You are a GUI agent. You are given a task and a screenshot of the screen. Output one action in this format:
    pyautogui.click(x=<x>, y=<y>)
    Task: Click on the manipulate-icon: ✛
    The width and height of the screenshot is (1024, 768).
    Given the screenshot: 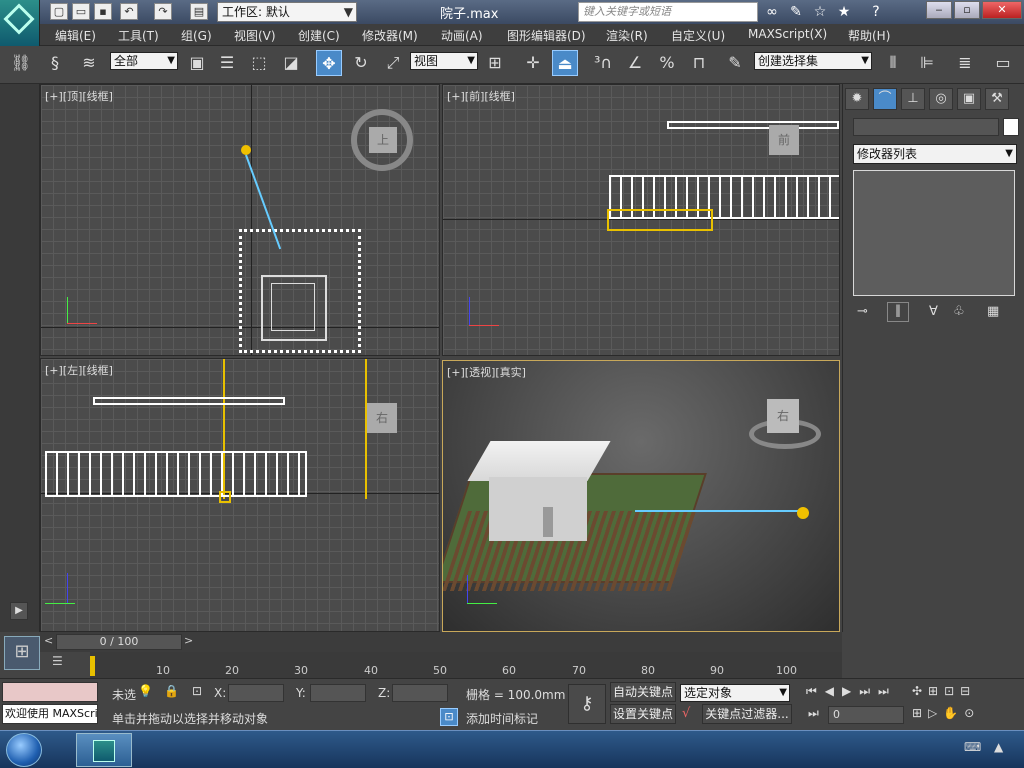 What is the action you would take?
    pyautogui.click(x=533, y=63)
    